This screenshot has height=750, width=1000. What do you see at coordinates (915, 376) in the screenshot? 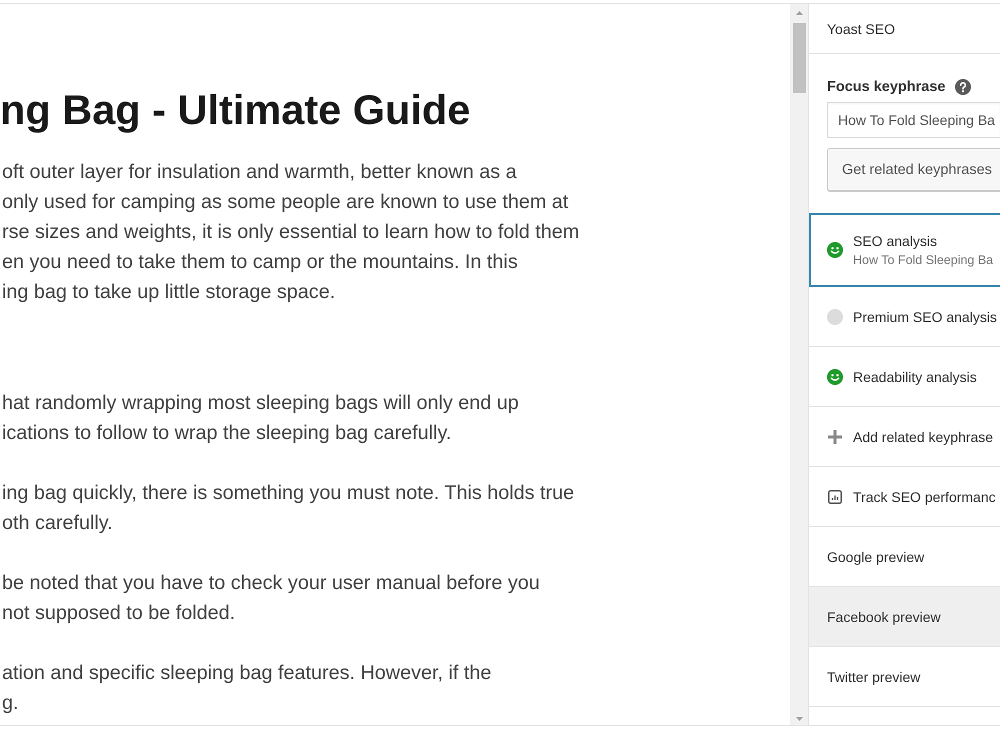
I see `section-title: Readability analysis` at bounding box center [915, 376].